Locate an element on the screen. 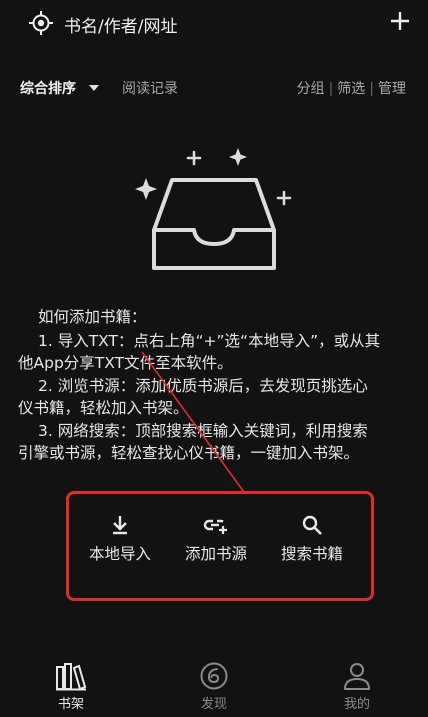 Image resolution: width=428 pixels, height=717 pixels. search-input: 书名/作者/网址 is located at coordinates (120, 24).